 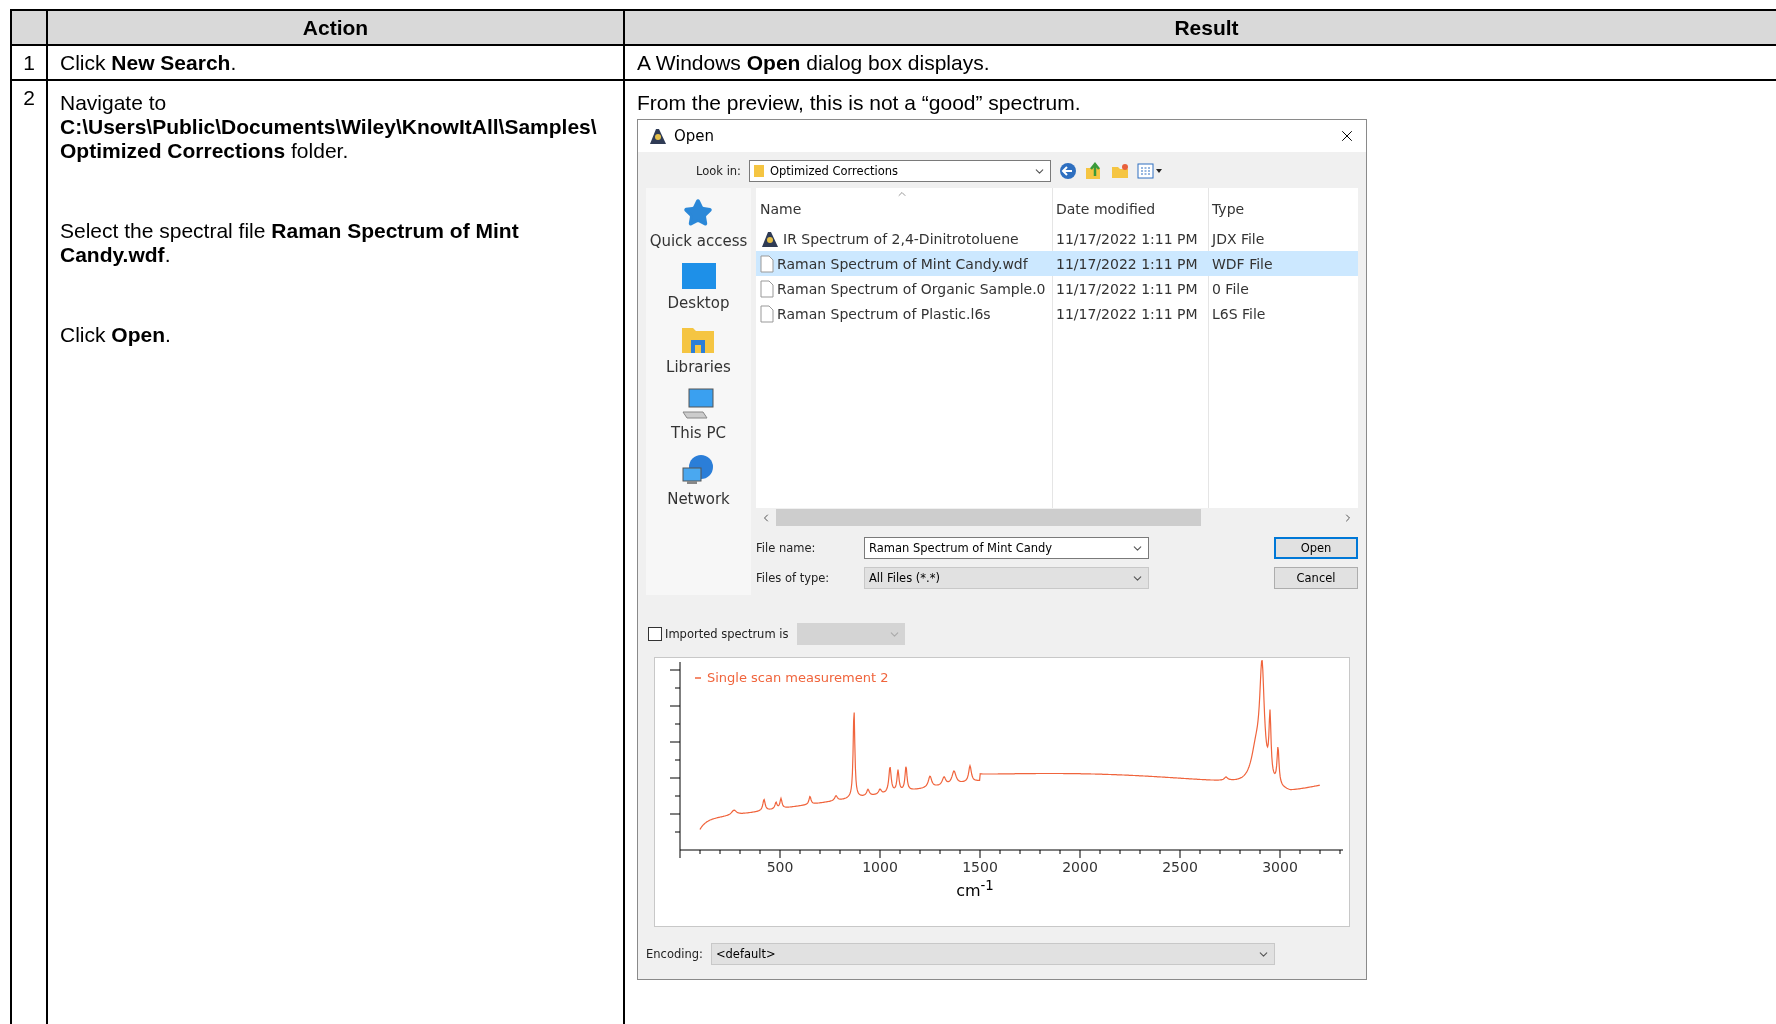 What do you see at coordinates (1239, 313) in the screenshot?
I see `file-type: L6S File` at bounding box center [1239, 313].